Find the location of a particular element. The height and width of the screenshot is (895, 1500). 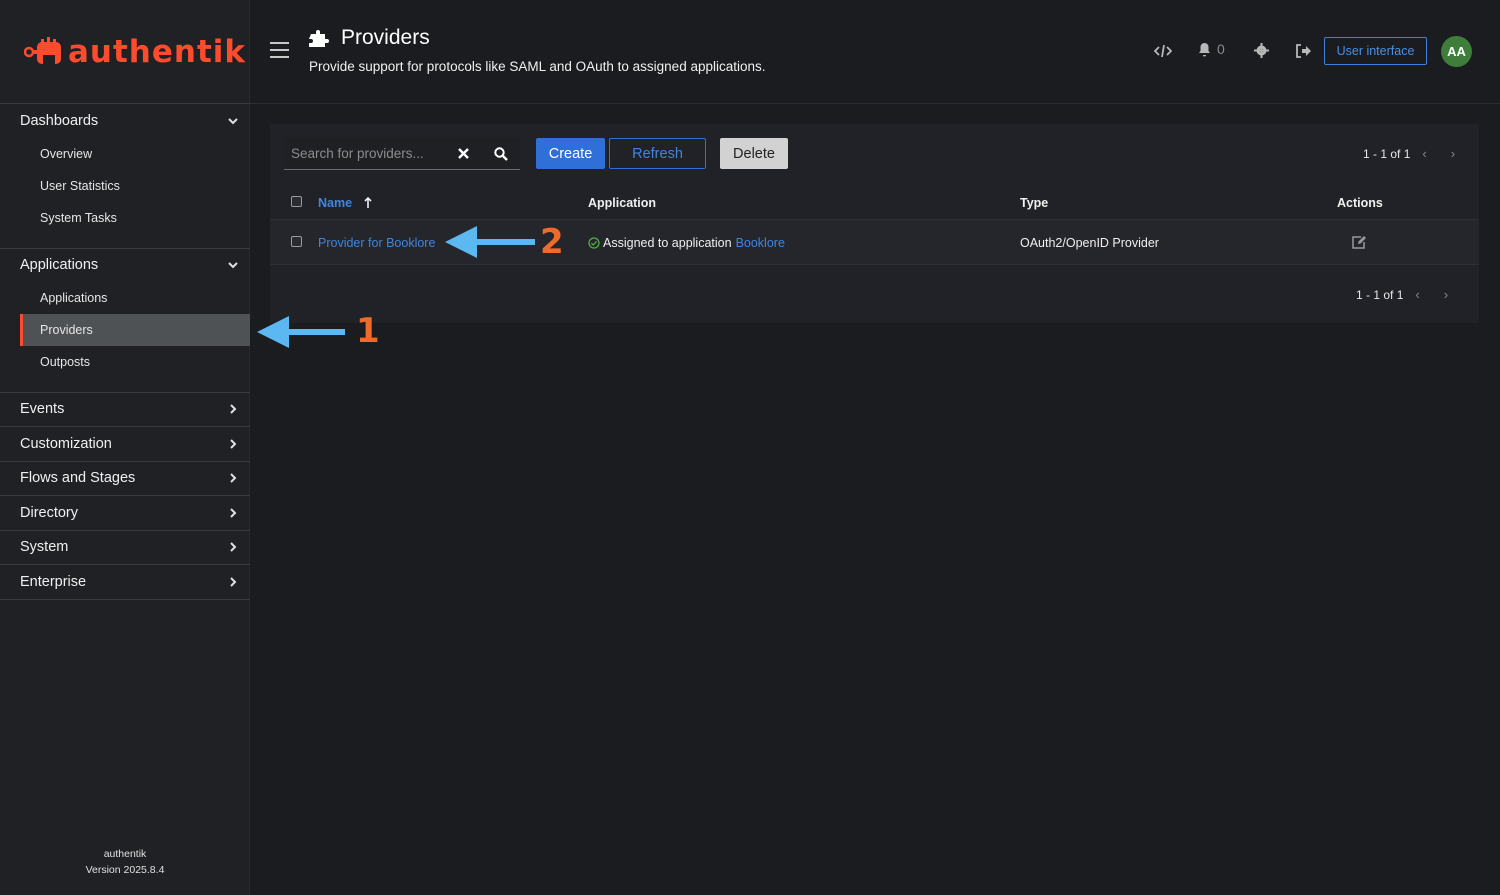

search-icon is located at coordinates (501, 153).